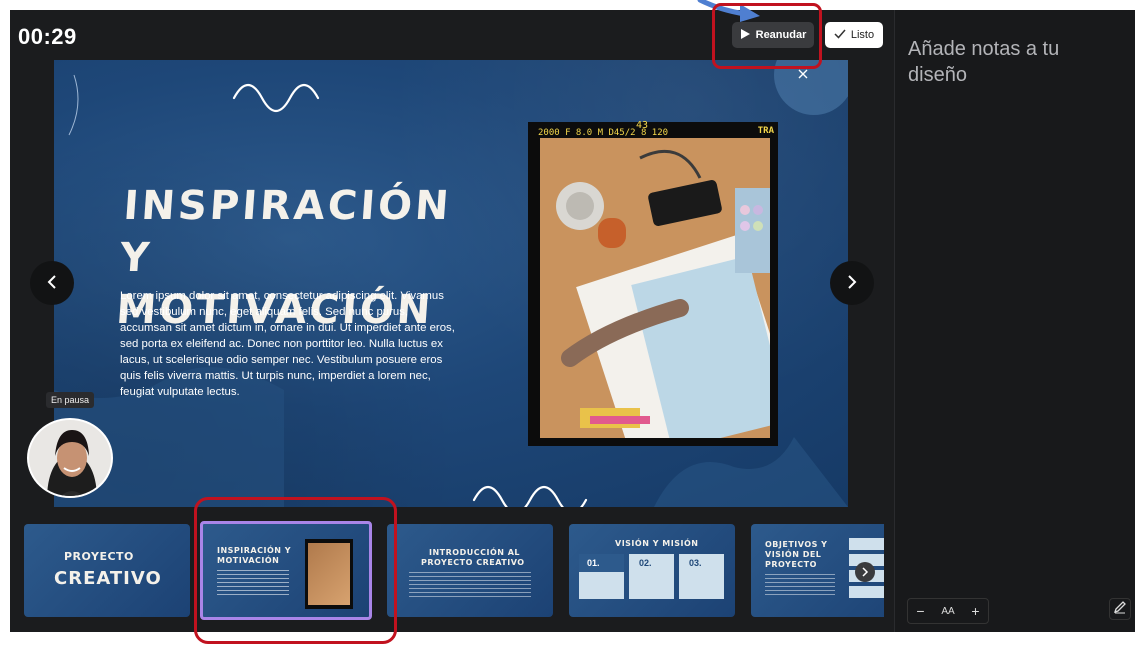 The height and width of the screenshot is (647, 1135). What do you see at coordinates (701, 576) in the screenshot?
I see `thumbnail-4-card-3: 03.` at bounding box center [701, 576].